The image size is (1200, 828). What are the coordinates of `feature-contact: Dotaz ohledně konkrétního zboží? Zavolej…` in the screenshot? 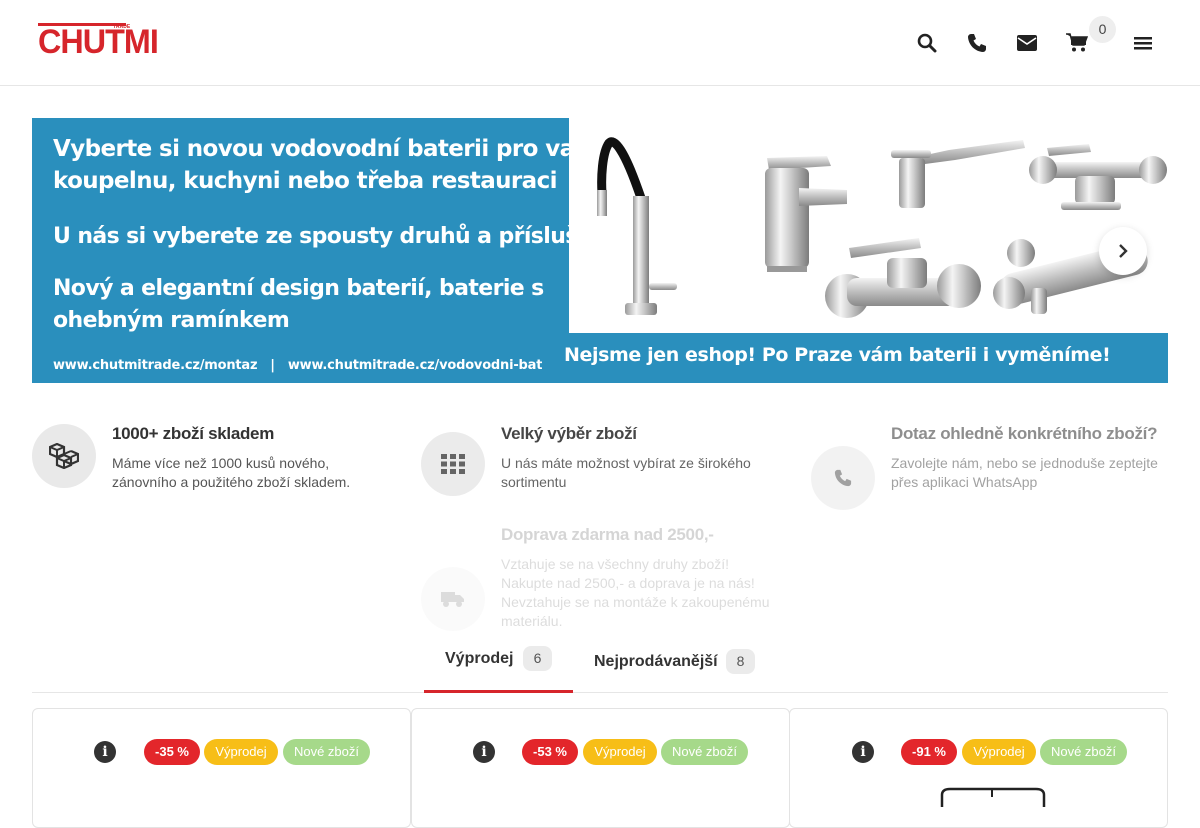 It's located at (991, 469).